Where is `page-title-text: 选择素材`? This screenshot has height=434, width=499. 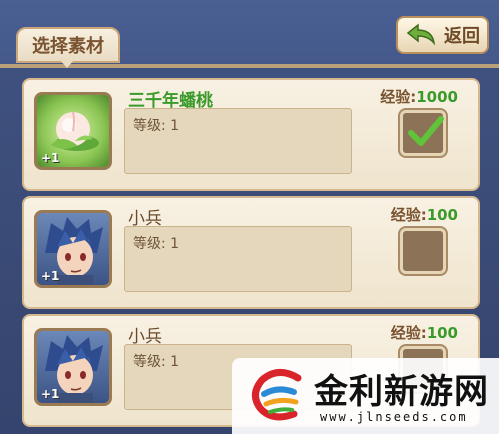
page-title-text: 选择素材 is located at coordinates (68, 46).